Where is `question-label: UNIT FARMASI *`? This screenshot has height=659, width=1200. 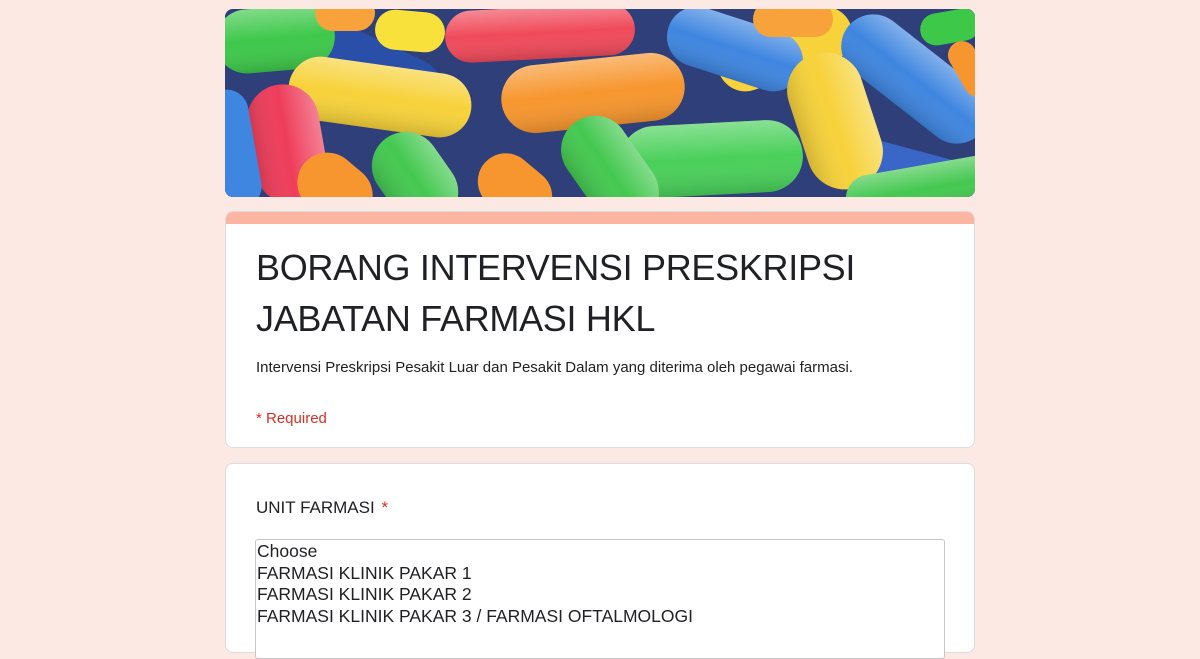
question-label: UNIT FARMASI * is located at coordinates (322, 508).